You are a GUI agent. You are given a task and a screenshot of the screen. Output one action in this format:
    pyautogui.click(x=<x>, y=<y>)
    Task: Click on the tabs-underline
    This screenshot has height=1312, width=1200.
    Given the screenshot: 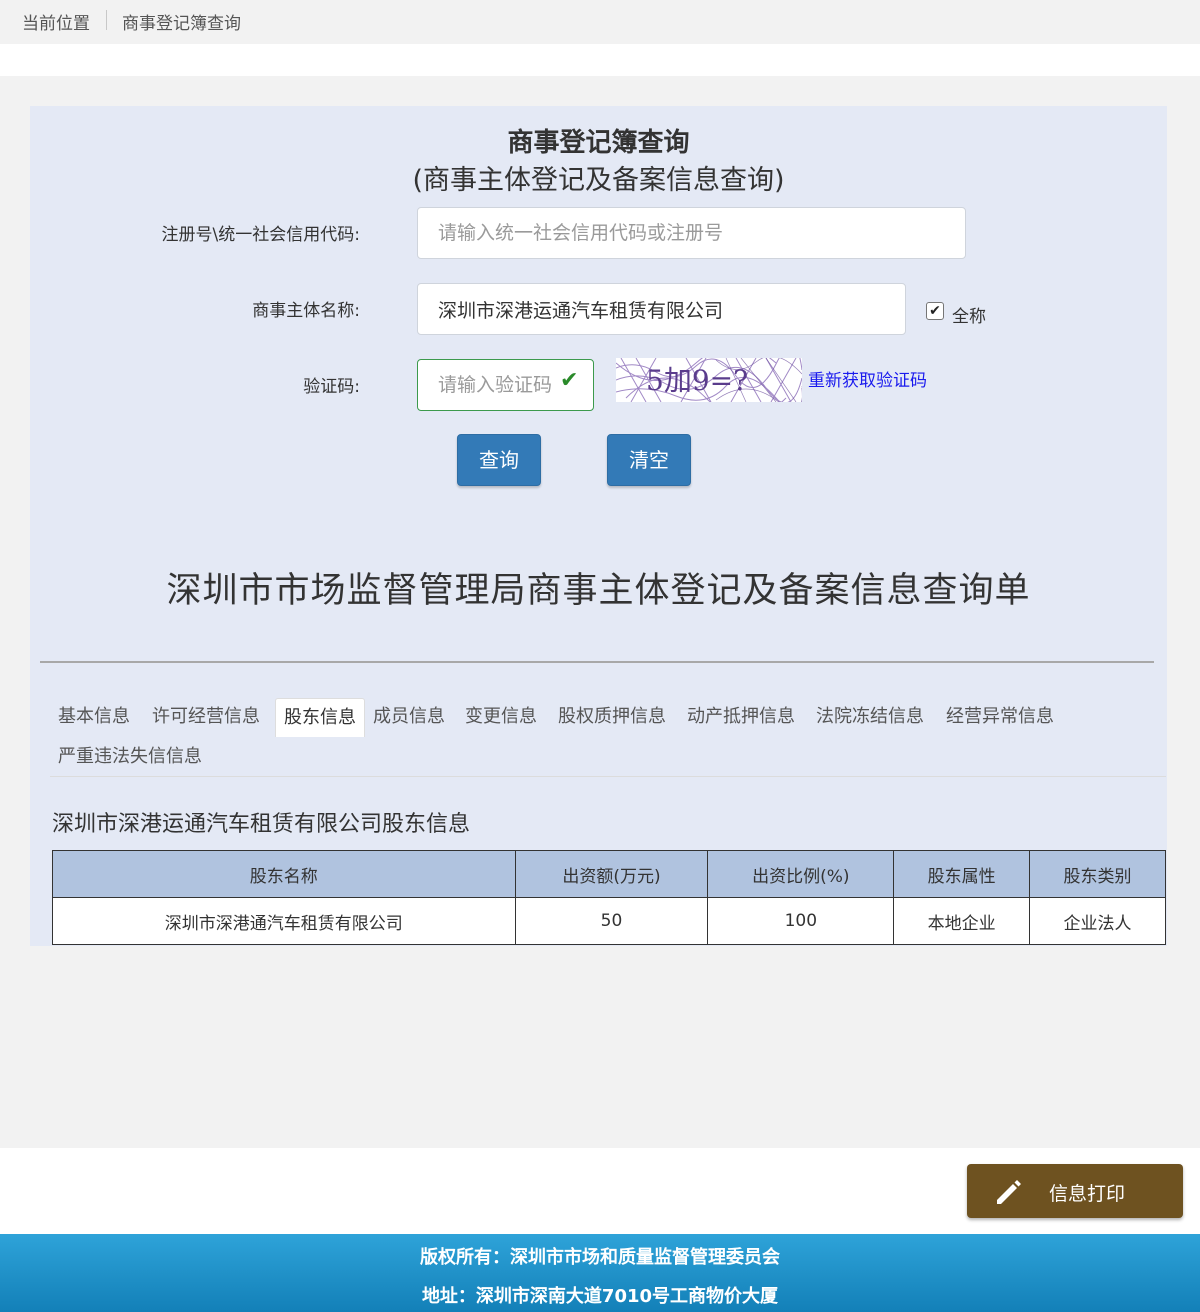 What is the action you would take?
    pyautogui.click(x=608, y=776)
    